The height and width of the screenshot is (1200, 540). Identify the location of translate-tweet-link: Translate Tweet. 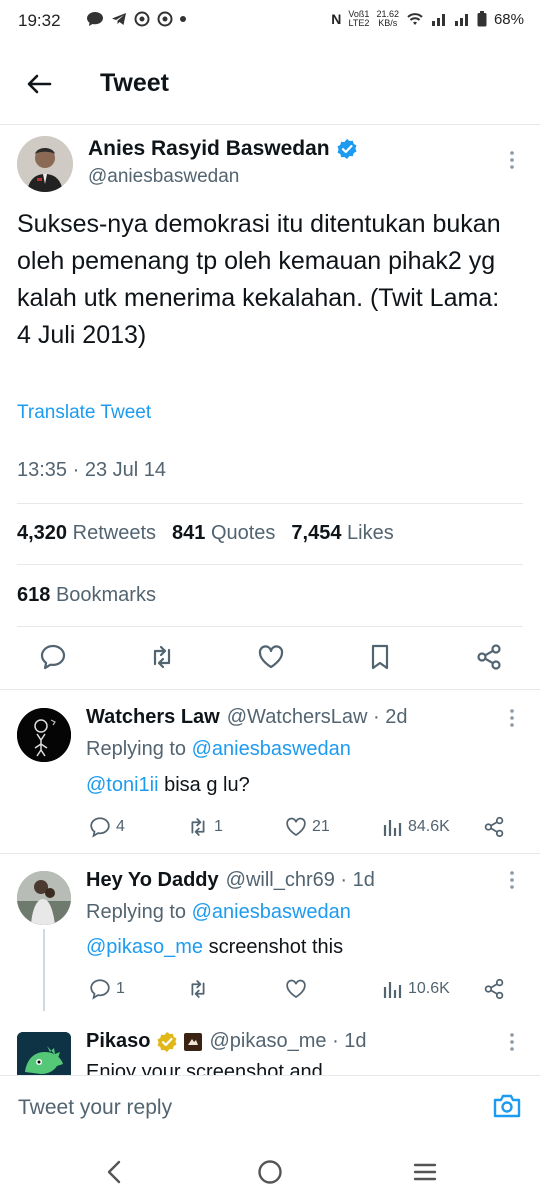
(84, 413).